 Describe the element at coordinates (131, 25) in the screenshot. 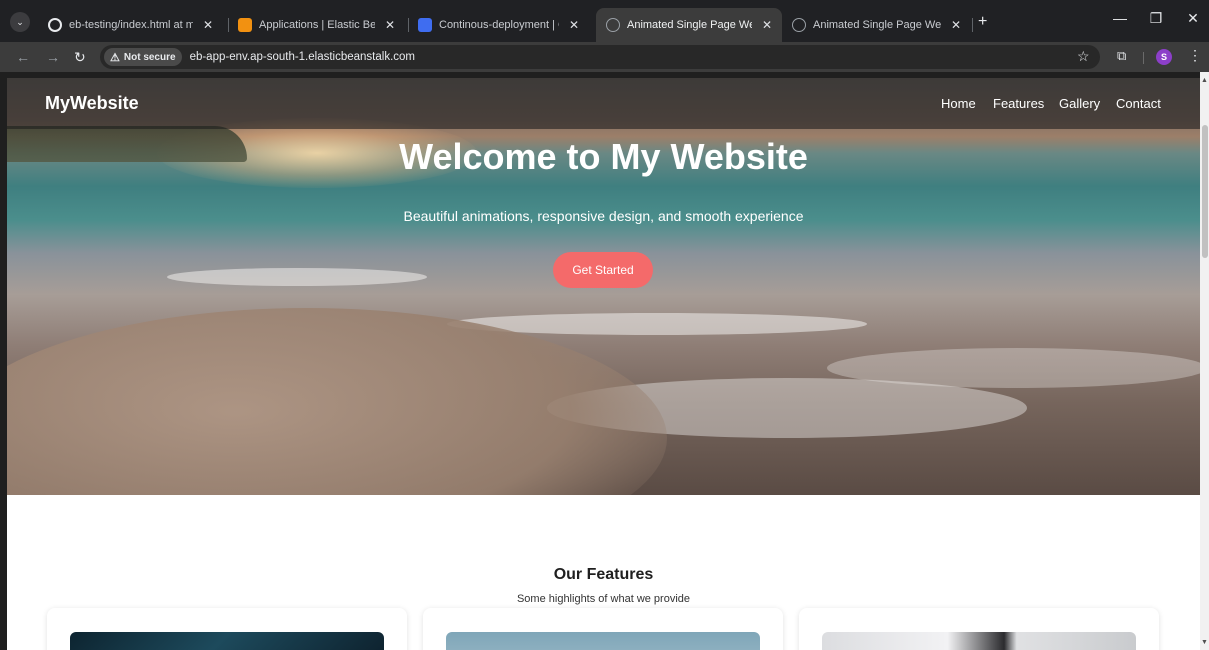

I see `tab-title: eb-testing/index.html at main` at that location.